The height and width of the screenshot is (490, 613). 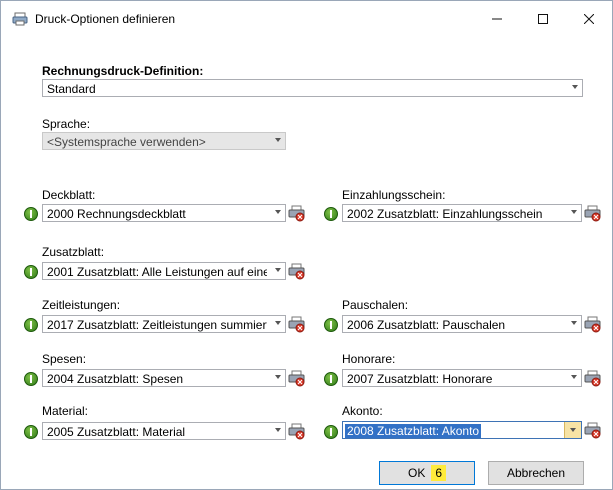 I want to click on rechnungsdruck-value: Standard, so click(x=71, y=89).